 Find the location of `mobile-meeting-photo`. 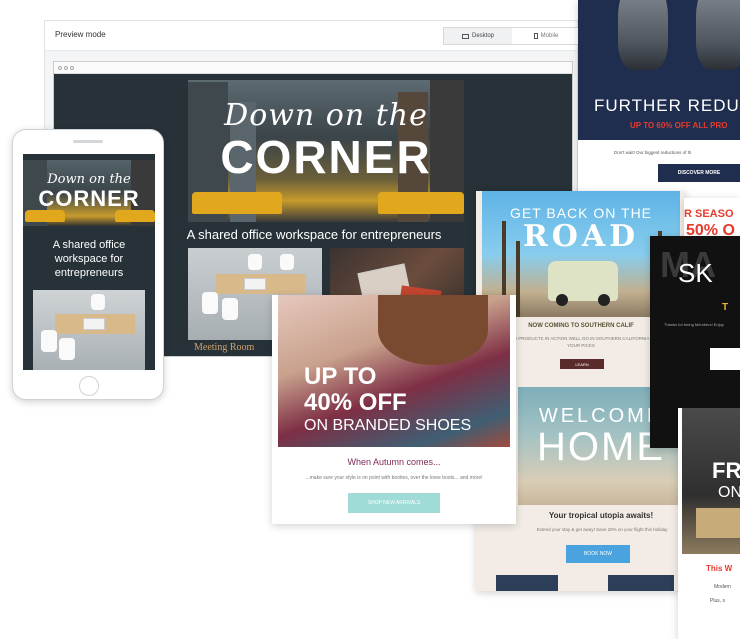

mobile-meeting-photo is located at coordinates (89, 330).